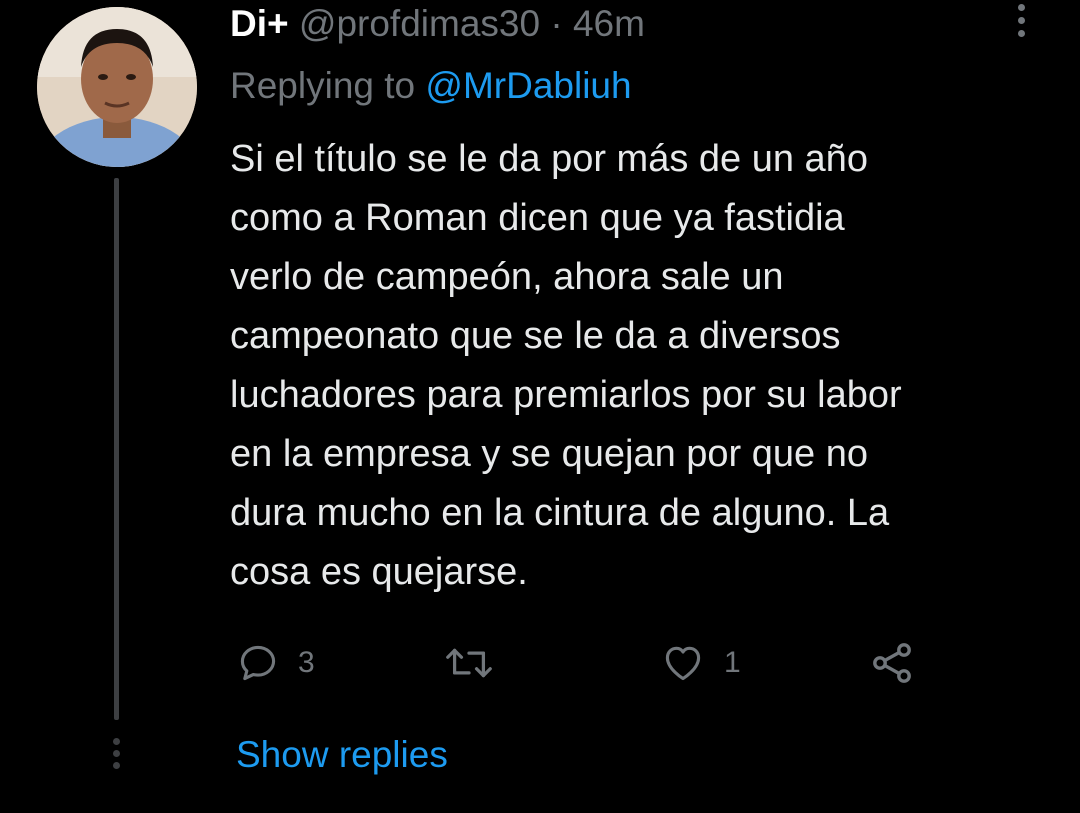  I want to click on retweet-button, so click(478, 663).